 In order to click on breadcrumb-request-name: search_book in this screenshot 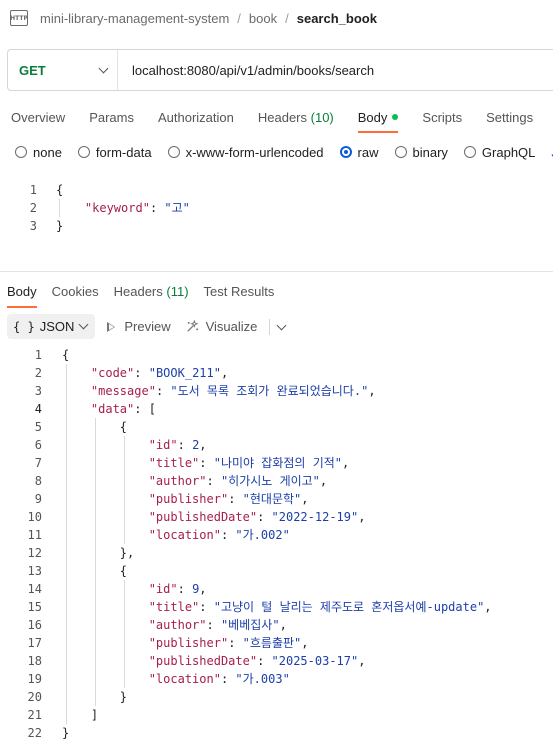, I will do `click(337, 18)`.